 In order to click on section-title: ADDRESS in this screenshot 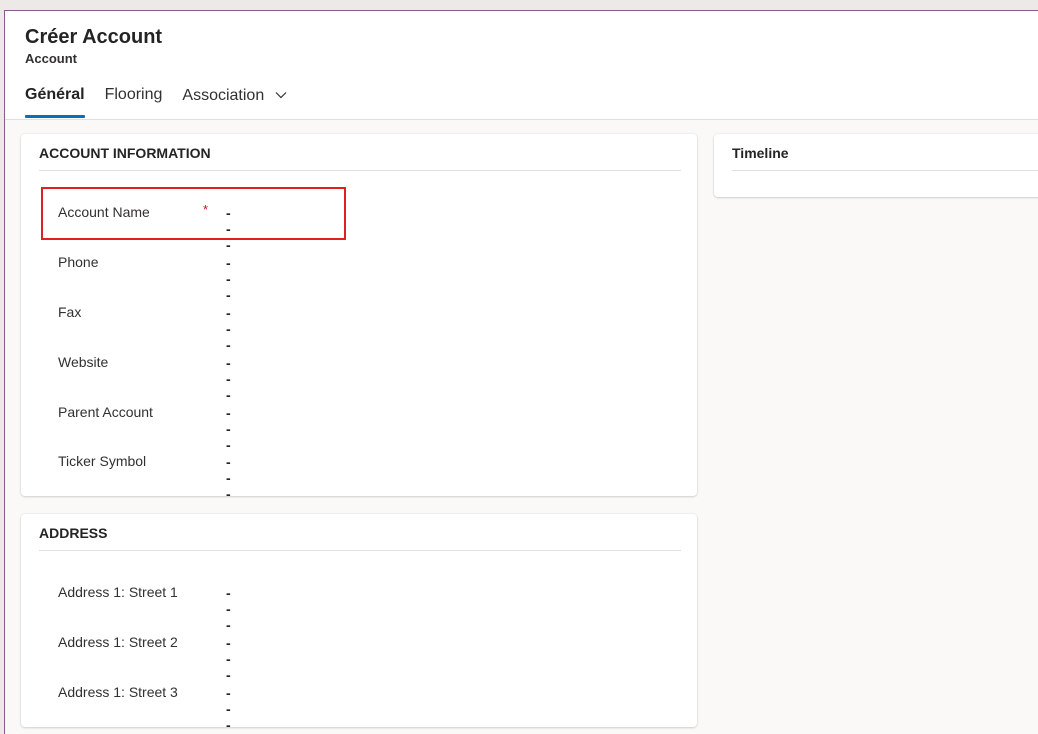, I will do `click(73, 533)`.